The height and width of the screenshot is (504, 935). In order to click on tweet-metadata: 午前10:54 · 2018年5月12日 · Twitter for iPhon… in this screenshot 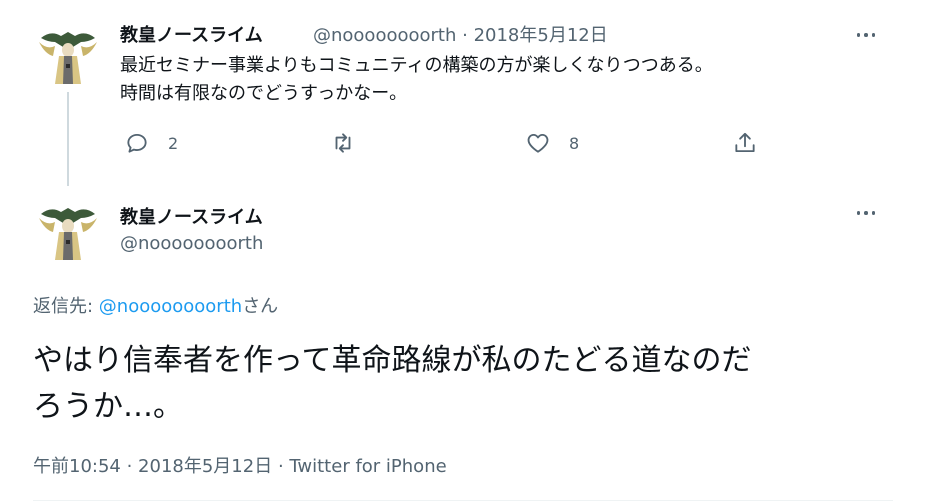, I will do `click(240, 465)`.